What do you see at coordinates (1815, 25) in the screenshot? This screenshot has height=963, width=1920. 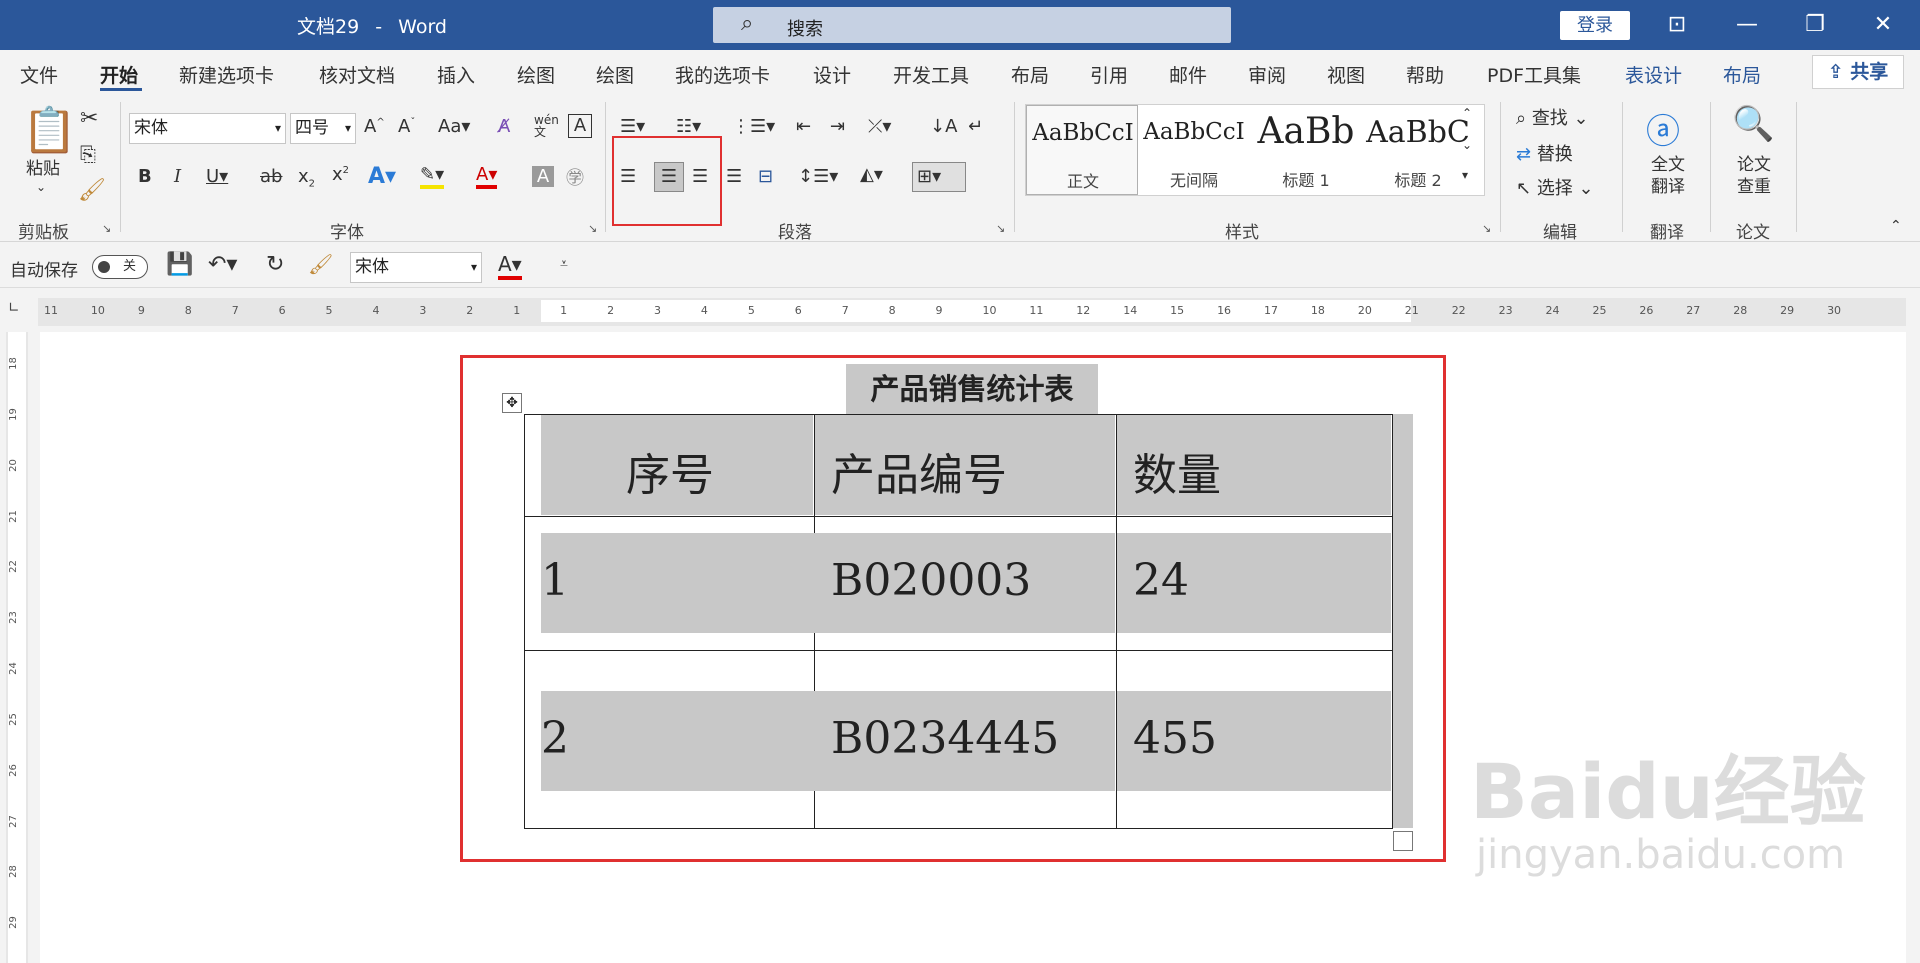 I see `restore-icon: ❐` at bounding box center [1815, 25].